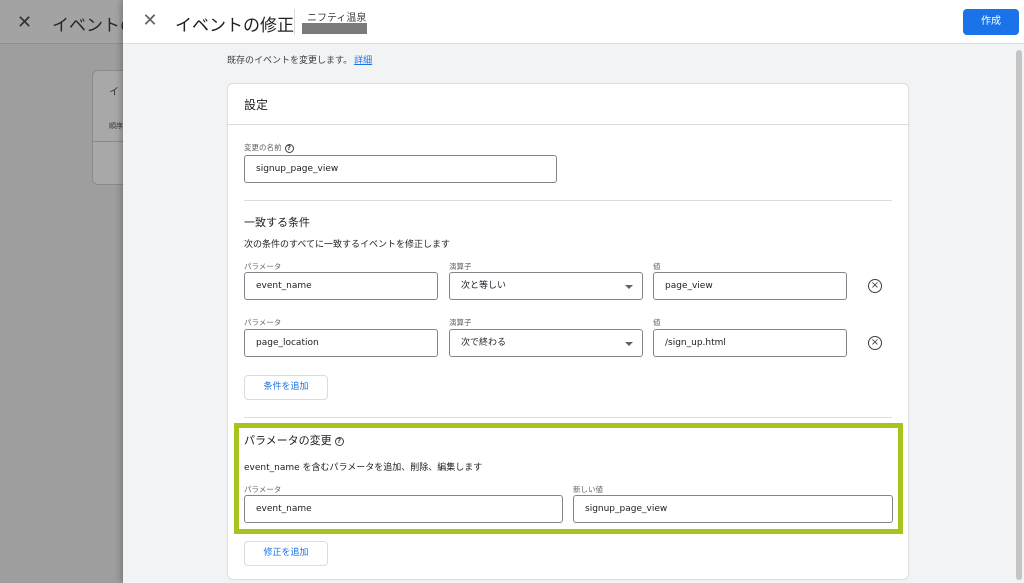  I want to click on conditions-title: 一致する条件, so click(277, 222).